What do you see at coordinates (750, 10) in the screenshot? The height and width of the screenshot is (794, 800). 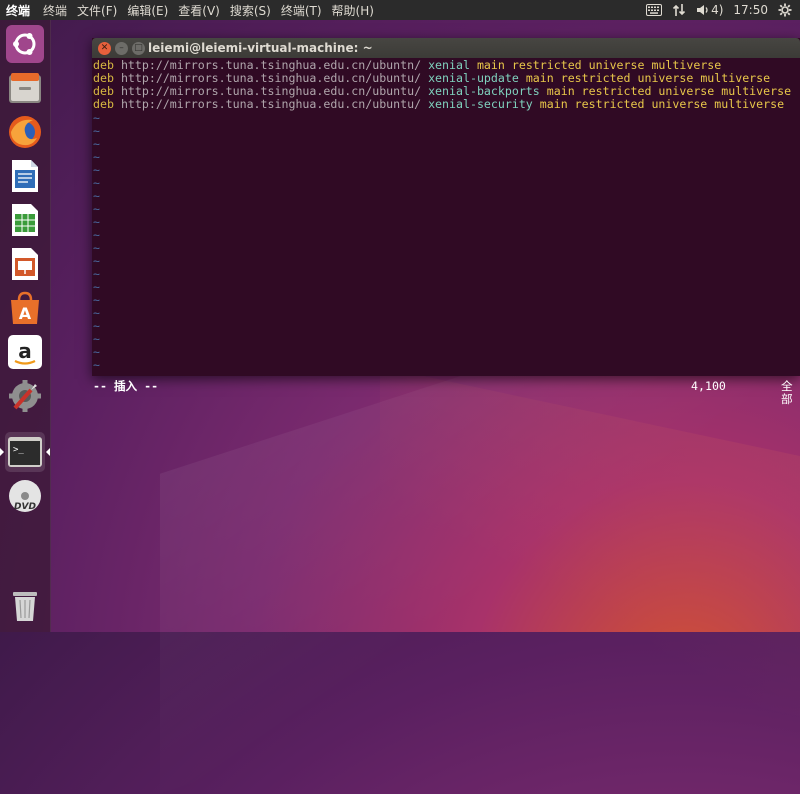 I see `clock: 17:50` at bounding box center [750, 10].